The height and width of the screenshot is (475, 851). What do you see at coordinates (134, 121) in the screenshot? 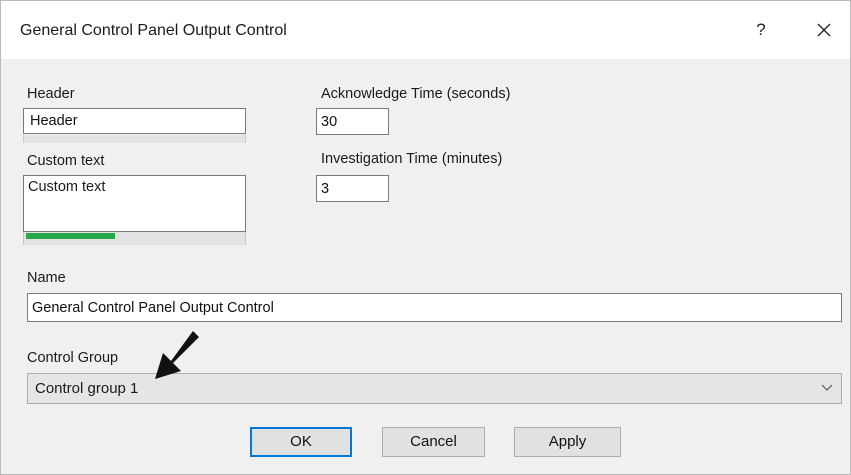
I see `header-input` at bounding box center [134, 121].